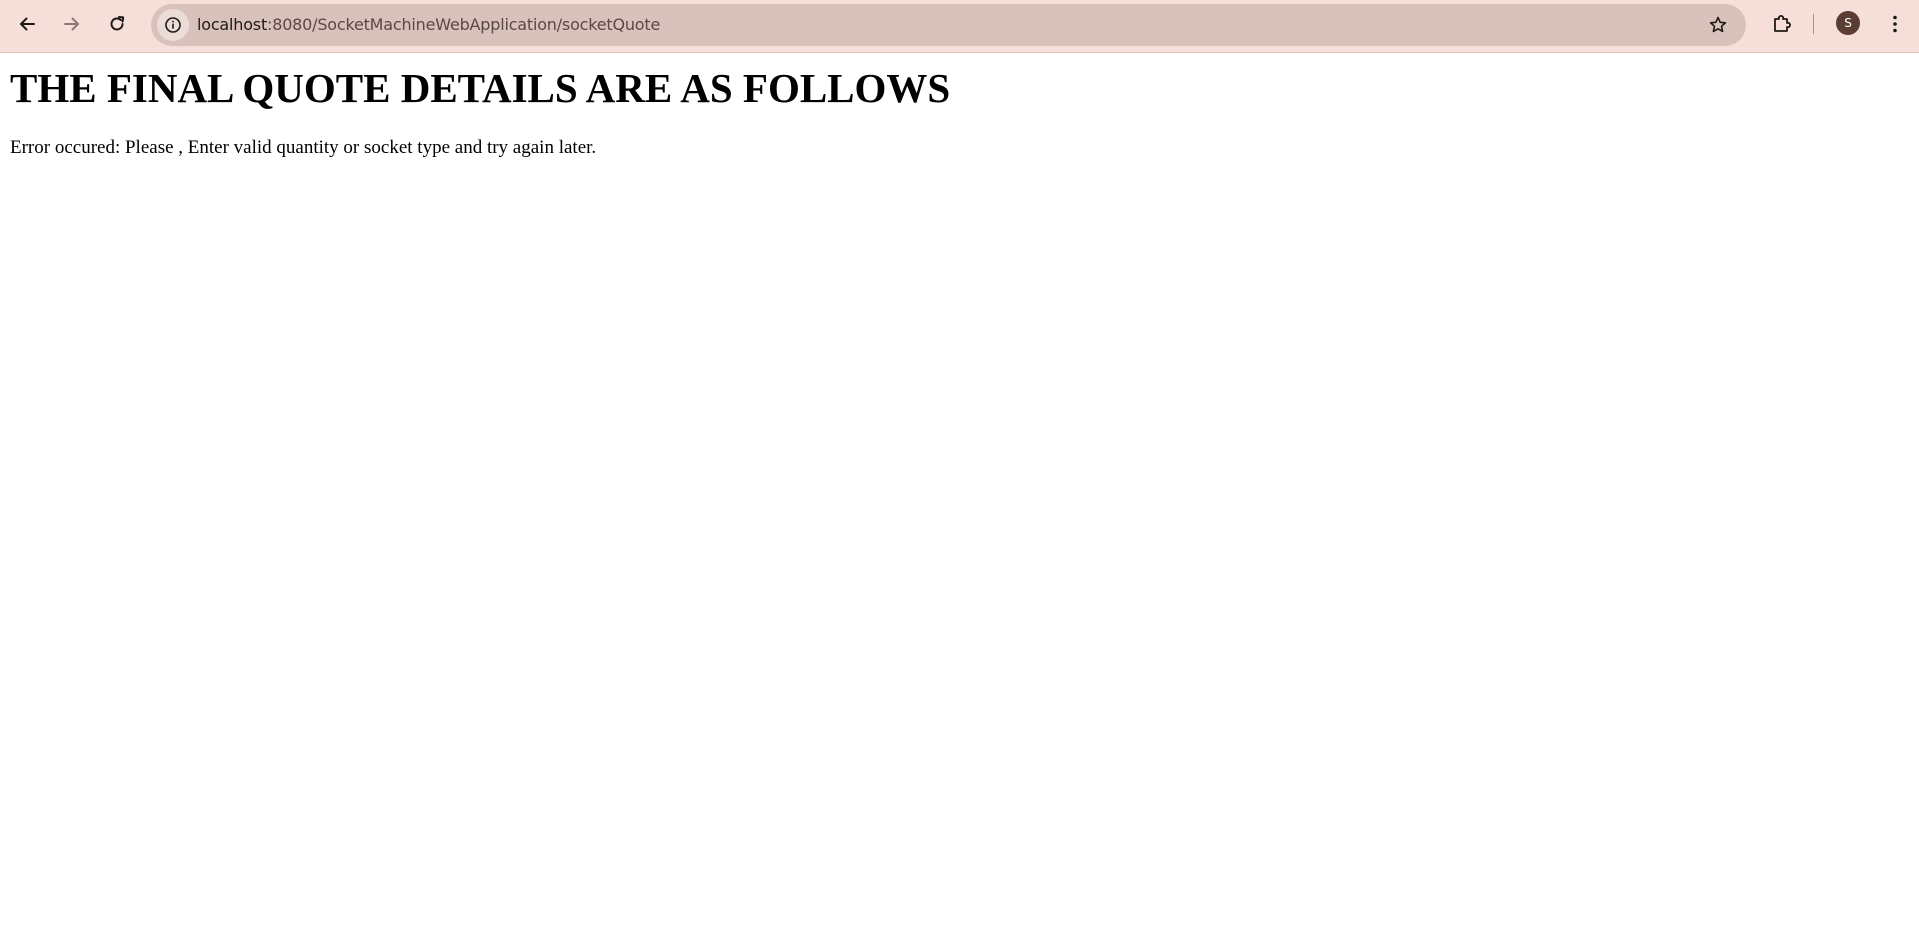 This screenshot has width=1919, height=925. Describe the element at coordinates (480, 88) in the screenshot. I see `page-title: THE FINAL QUOTE DETAILS ARE AS FOLLOWS` at that location.